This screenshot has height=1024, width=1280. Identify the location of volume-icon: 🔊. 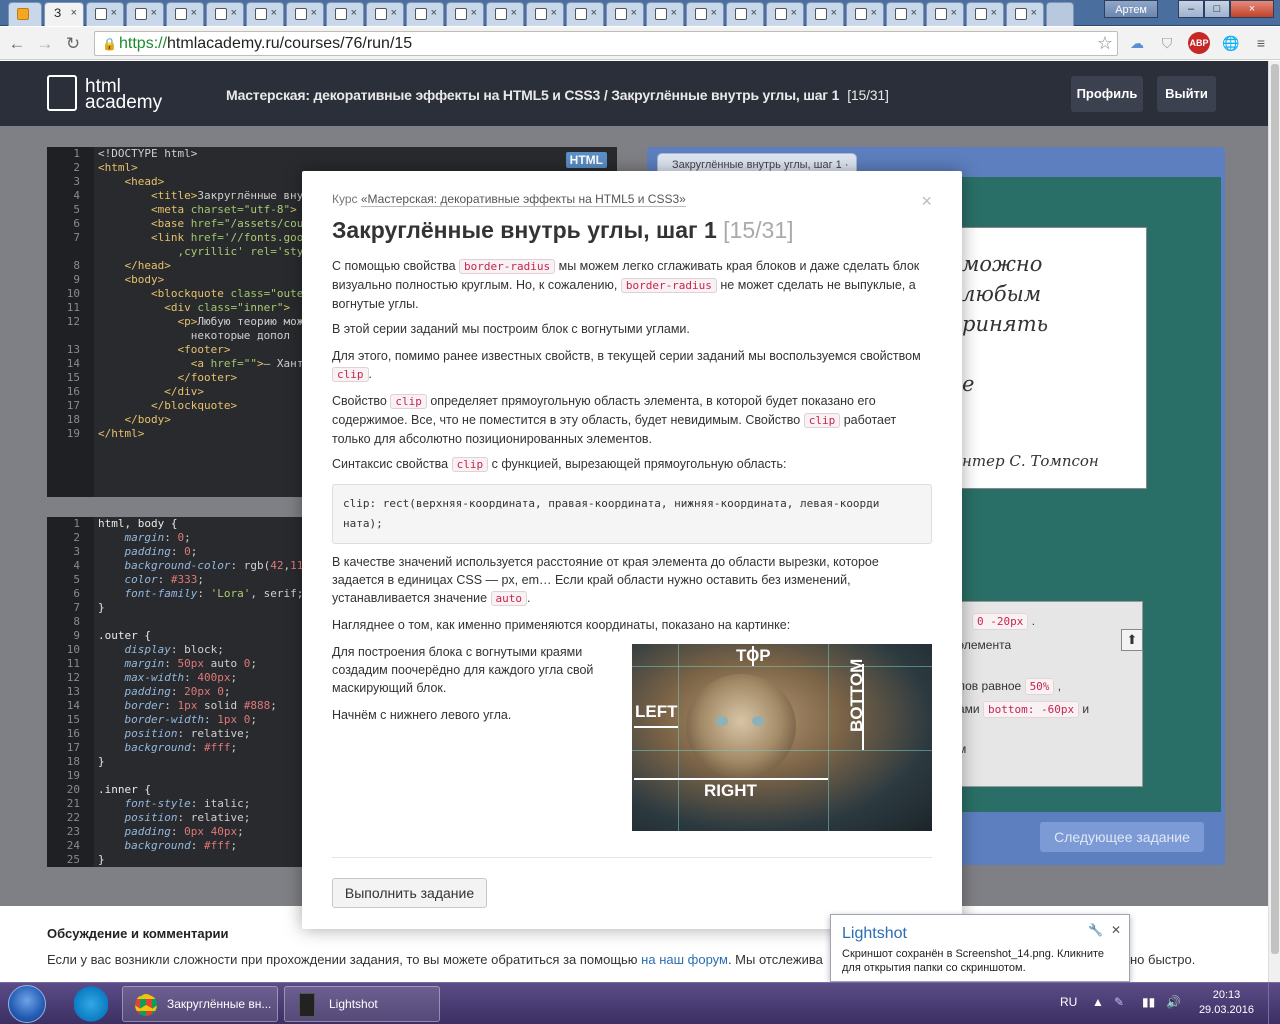
(1173, 1002).